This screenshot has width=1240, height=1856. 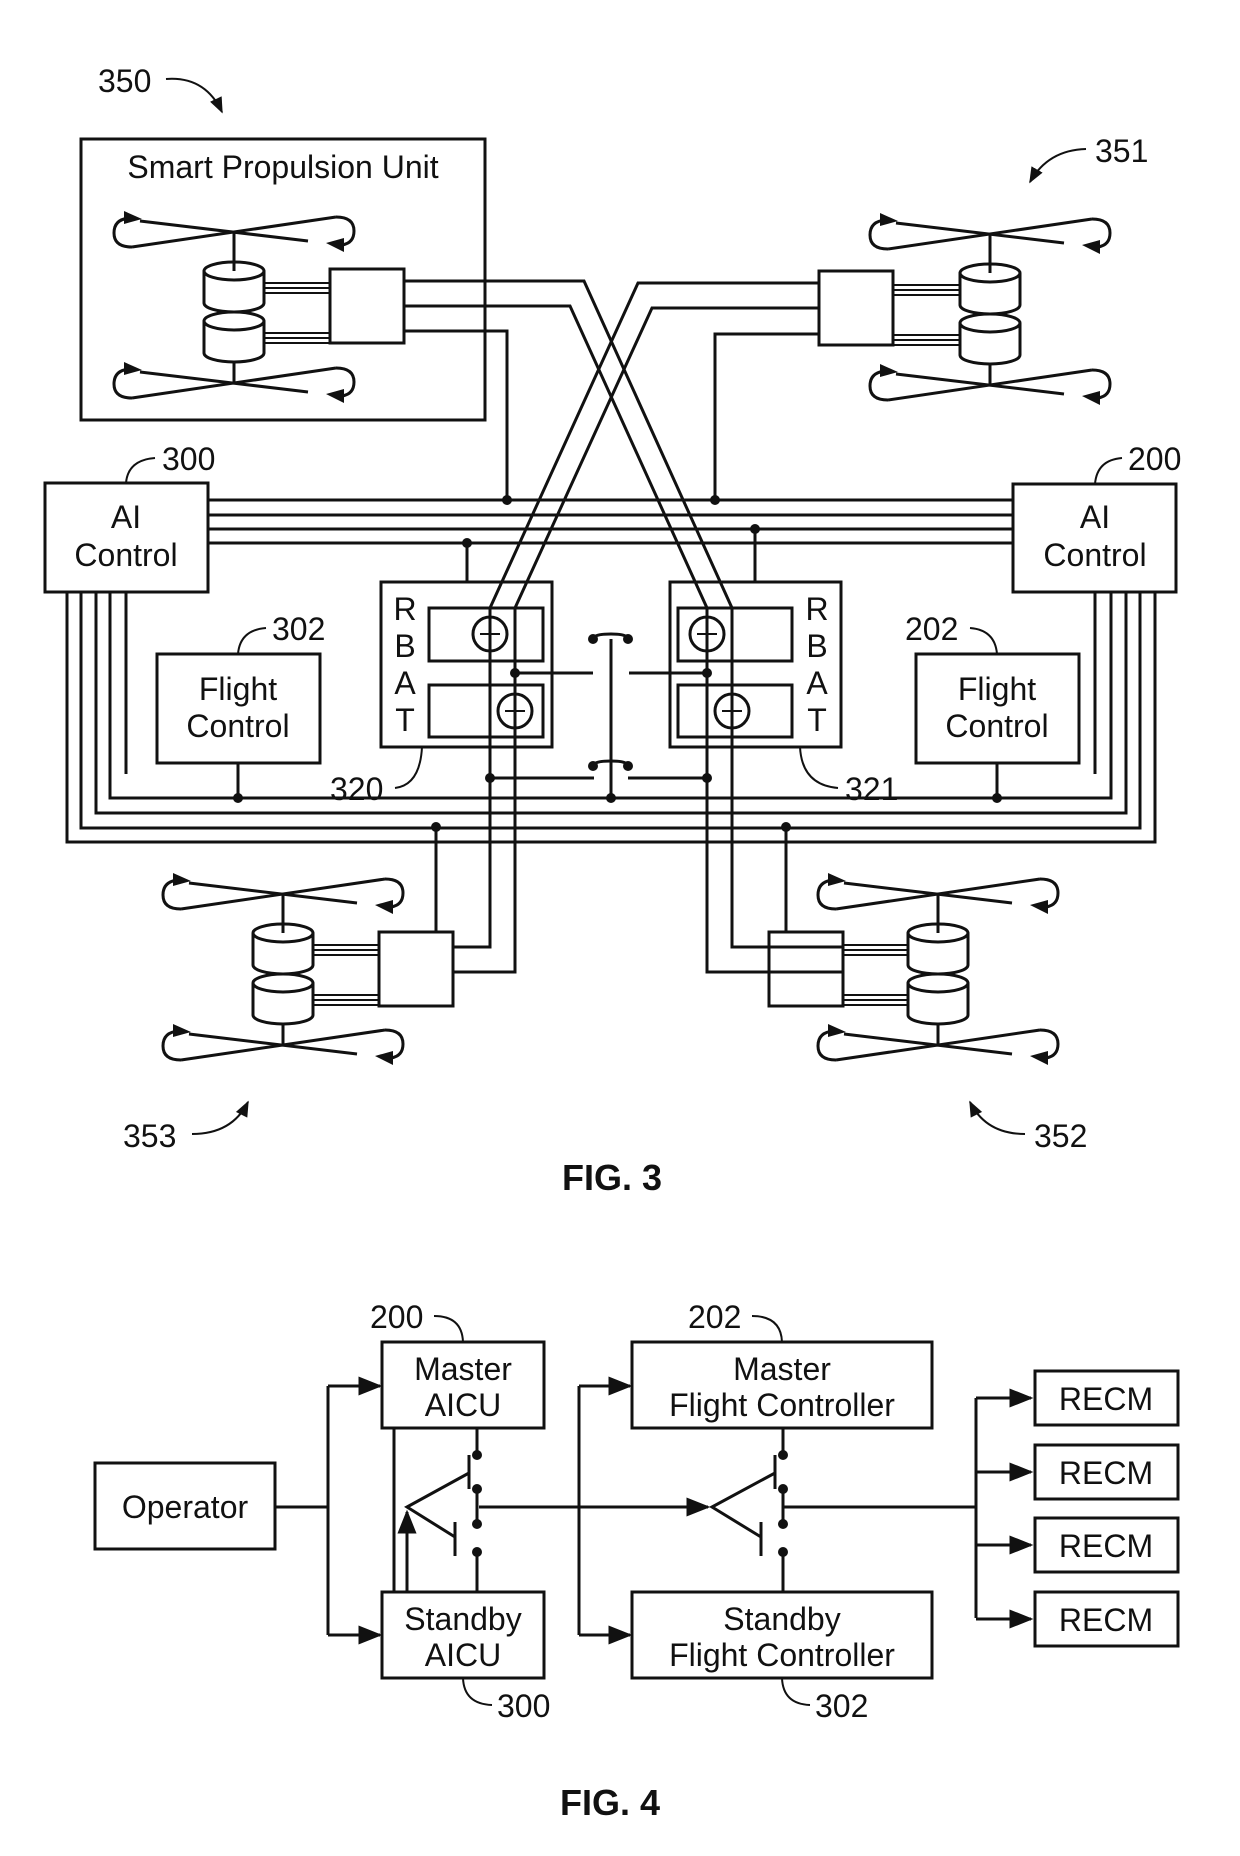 I want to click on ref-202: 202, so click(x=931, y=629).